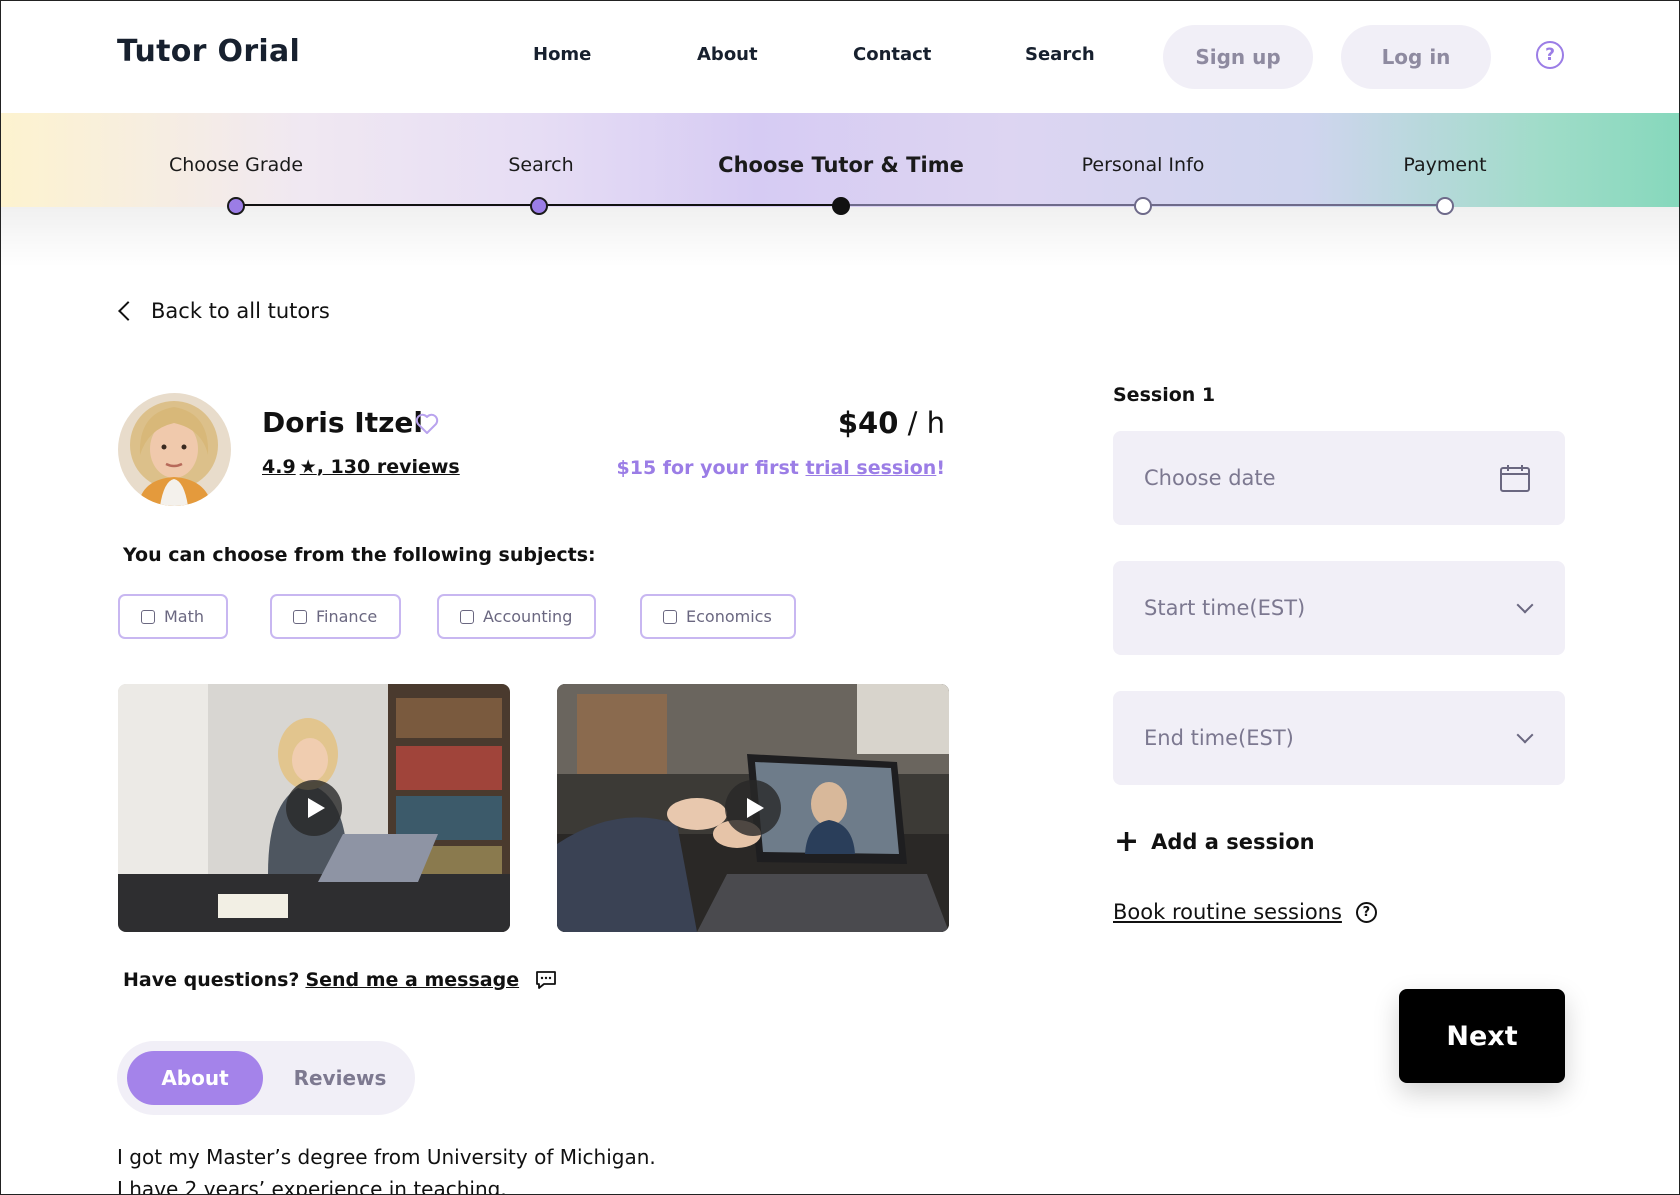 The height and width of the screenshot is (1195, 1680). I want to click on help-icon: ?, so click(1550, 55).